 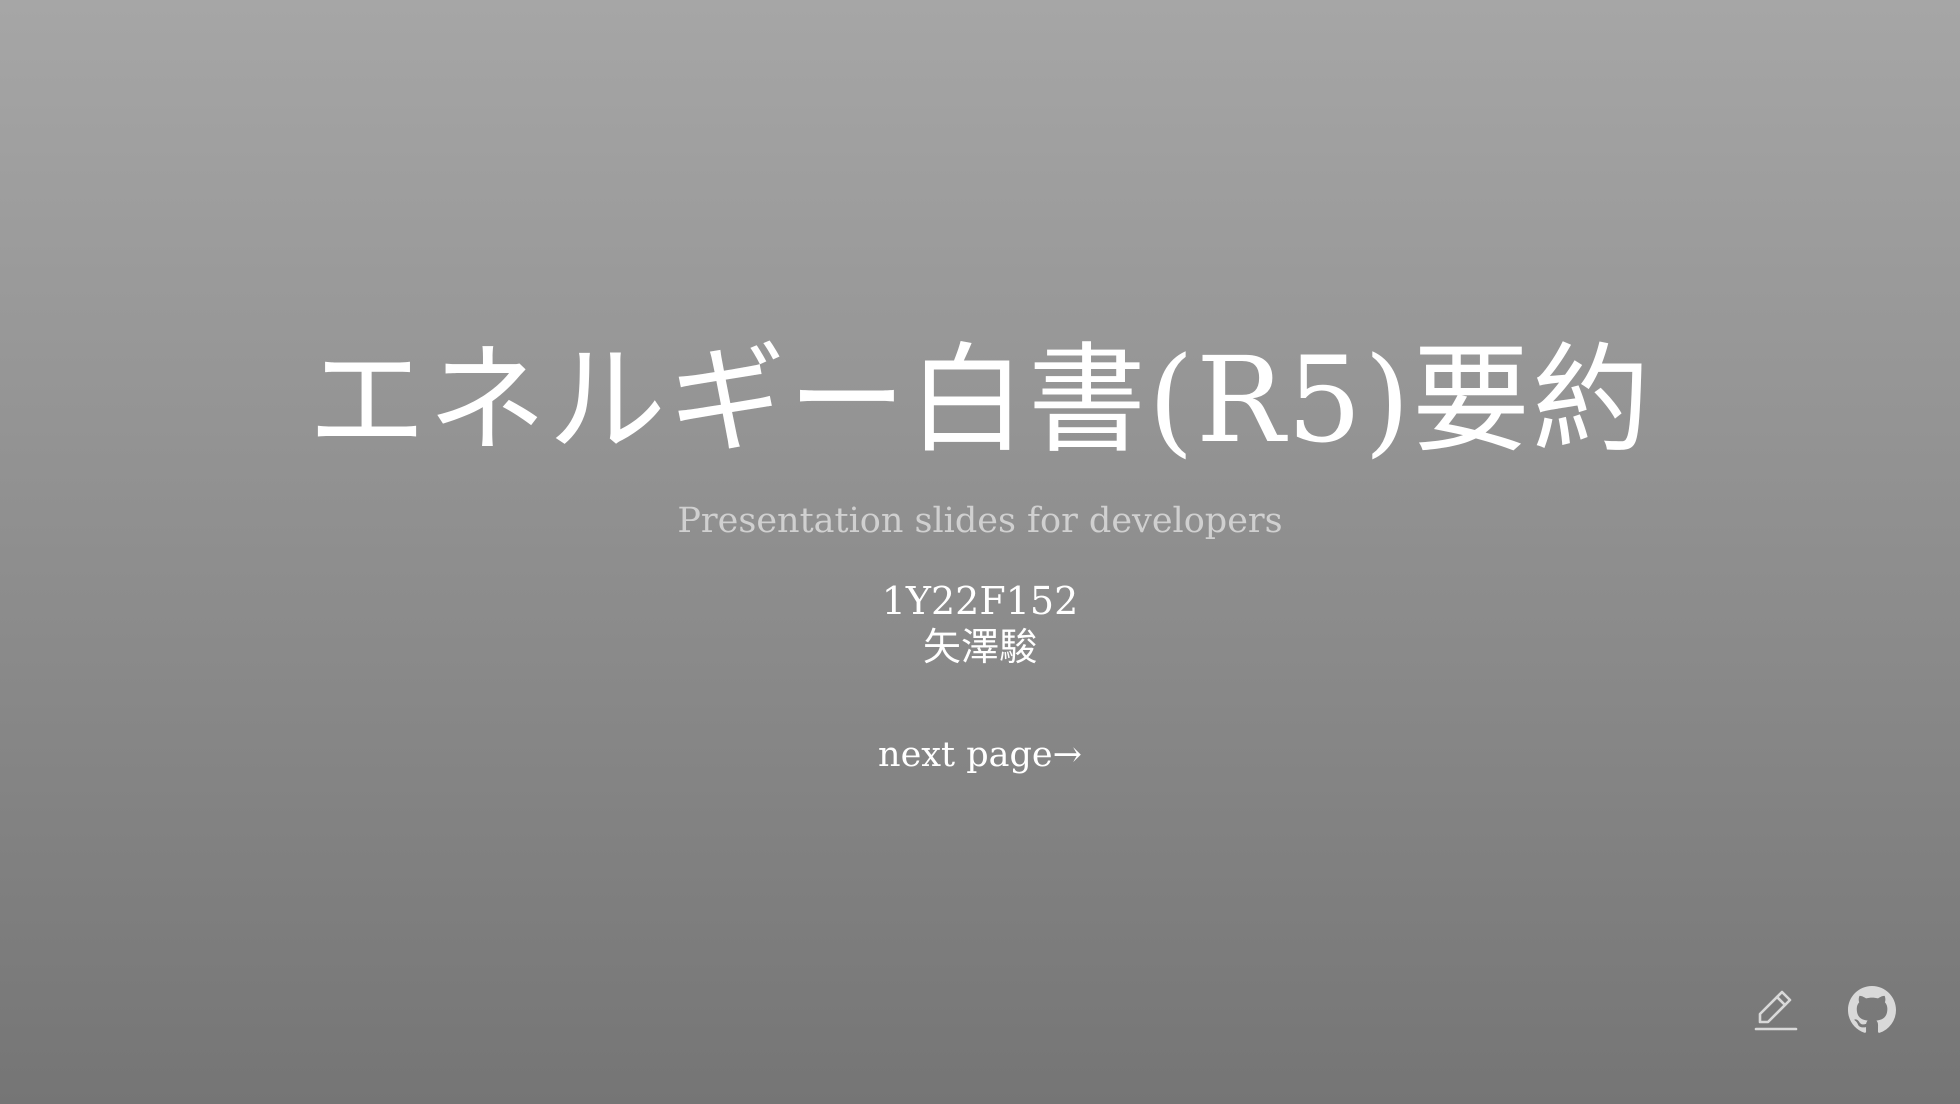 I want to click on next-page-row: next page→, so click(x=980, y=755).